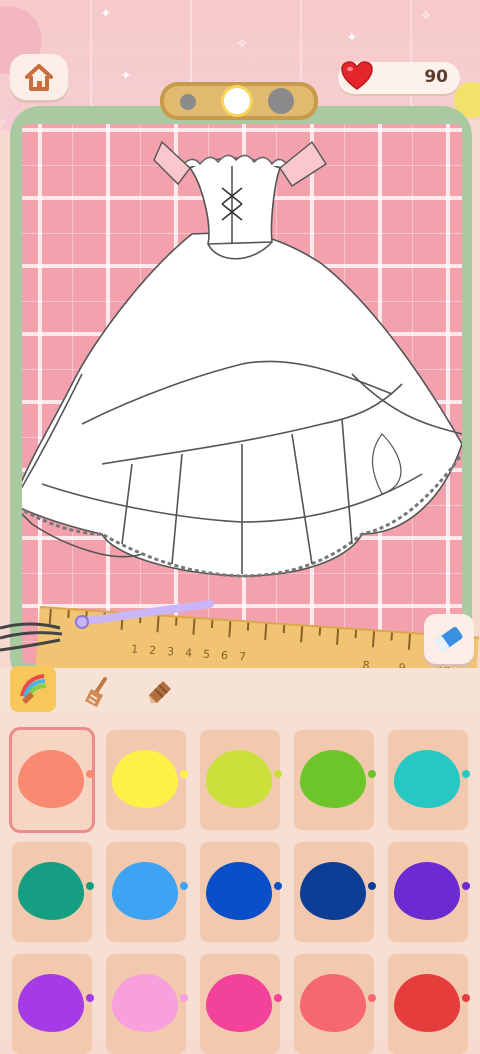 This screenshot has height=1054, width=480. Describe the element at coordinates (357, 75) in the screenshot. I see `heart-icon` at that location.